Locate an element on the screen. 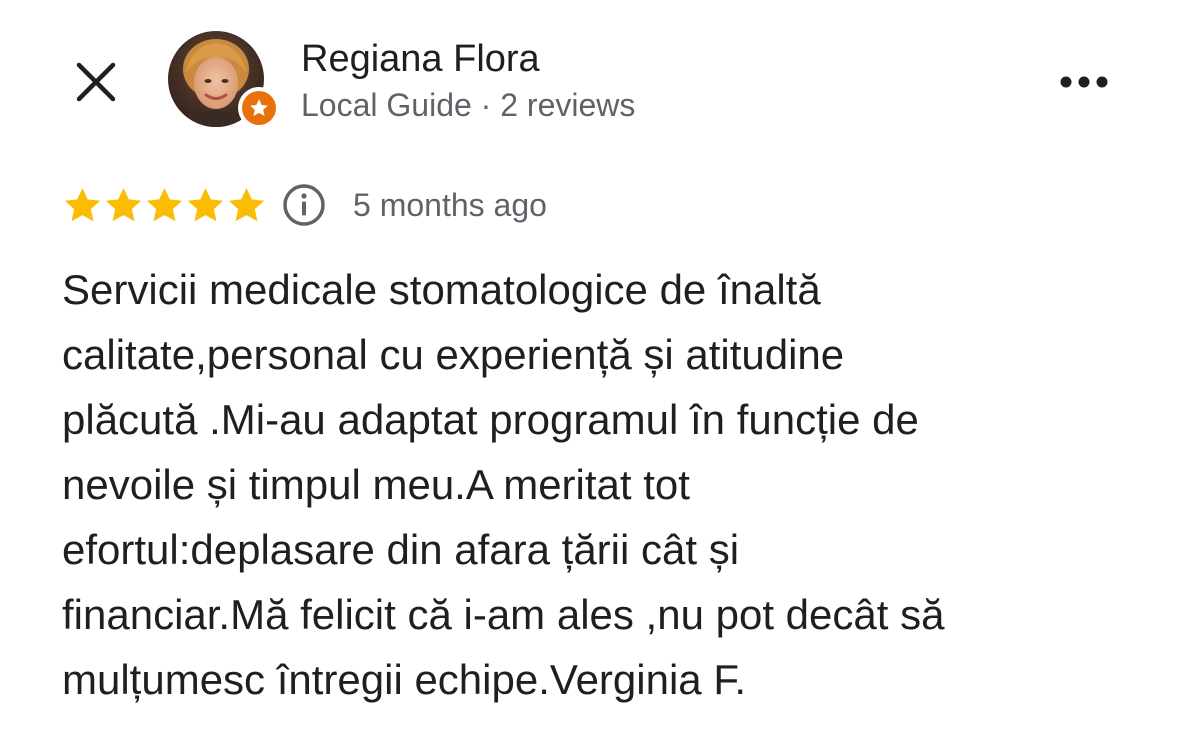 This screenshot has height=734, width=1179. reviewer-meta: Local Guide · 2 reviews is located at coordinates (468, 105).